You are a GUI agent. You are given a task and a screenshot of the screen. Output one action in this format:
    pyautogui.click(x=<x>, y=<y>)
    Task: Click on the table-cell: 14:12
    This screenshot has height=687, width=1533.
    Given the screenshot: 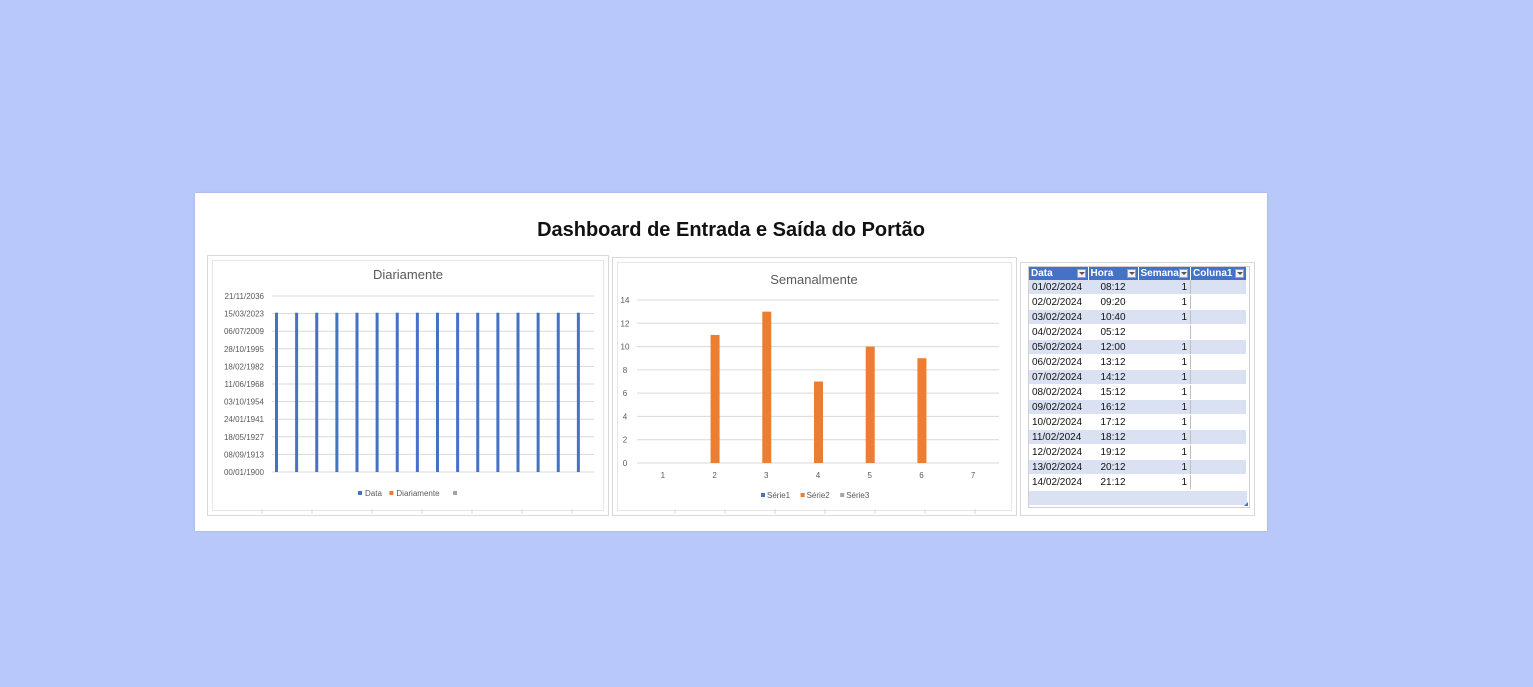 What is the action you would take?
    pyautogui.click(x=1113, y=377)
    